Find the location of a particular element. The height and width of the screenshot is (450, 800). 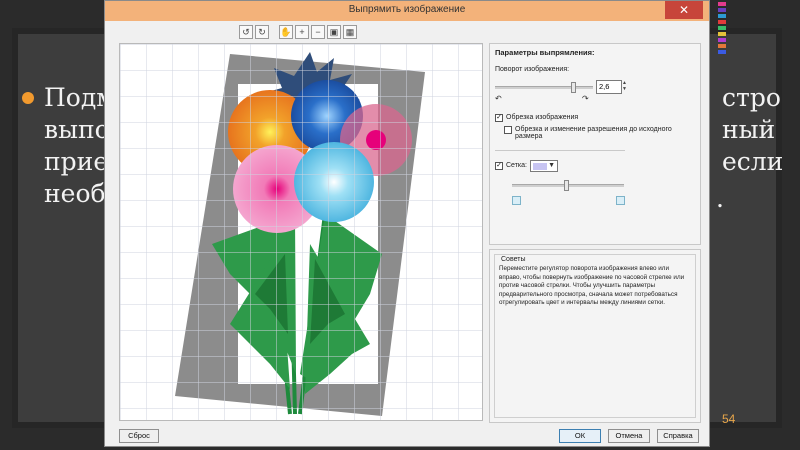

slide-line: если is located at coordinates (753, 161).